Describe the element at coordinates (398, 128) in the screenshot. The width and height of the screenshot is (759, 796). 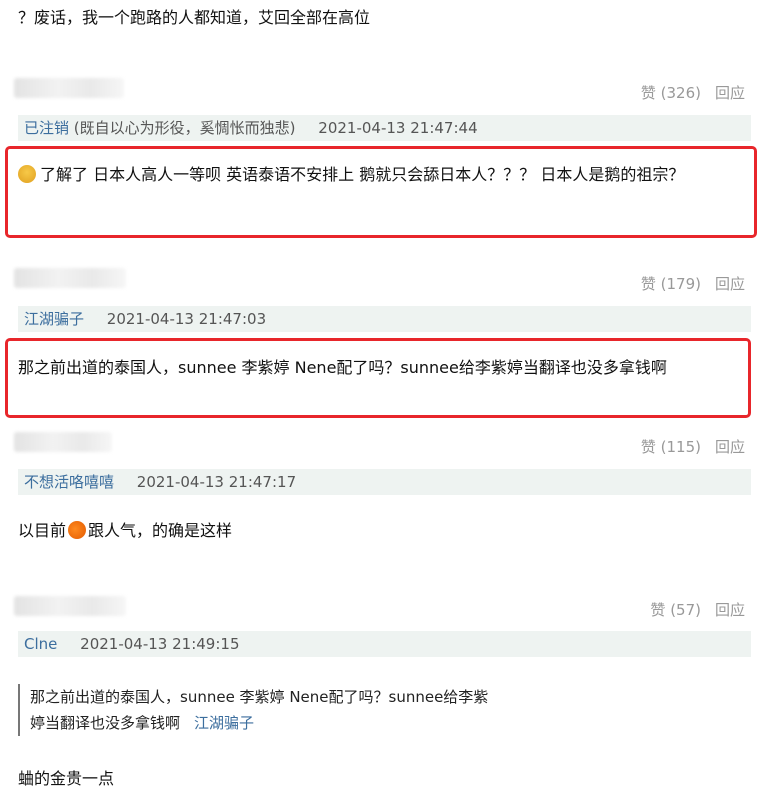
I see `timestamp: 2021-04-13 21:47:44` at that location.